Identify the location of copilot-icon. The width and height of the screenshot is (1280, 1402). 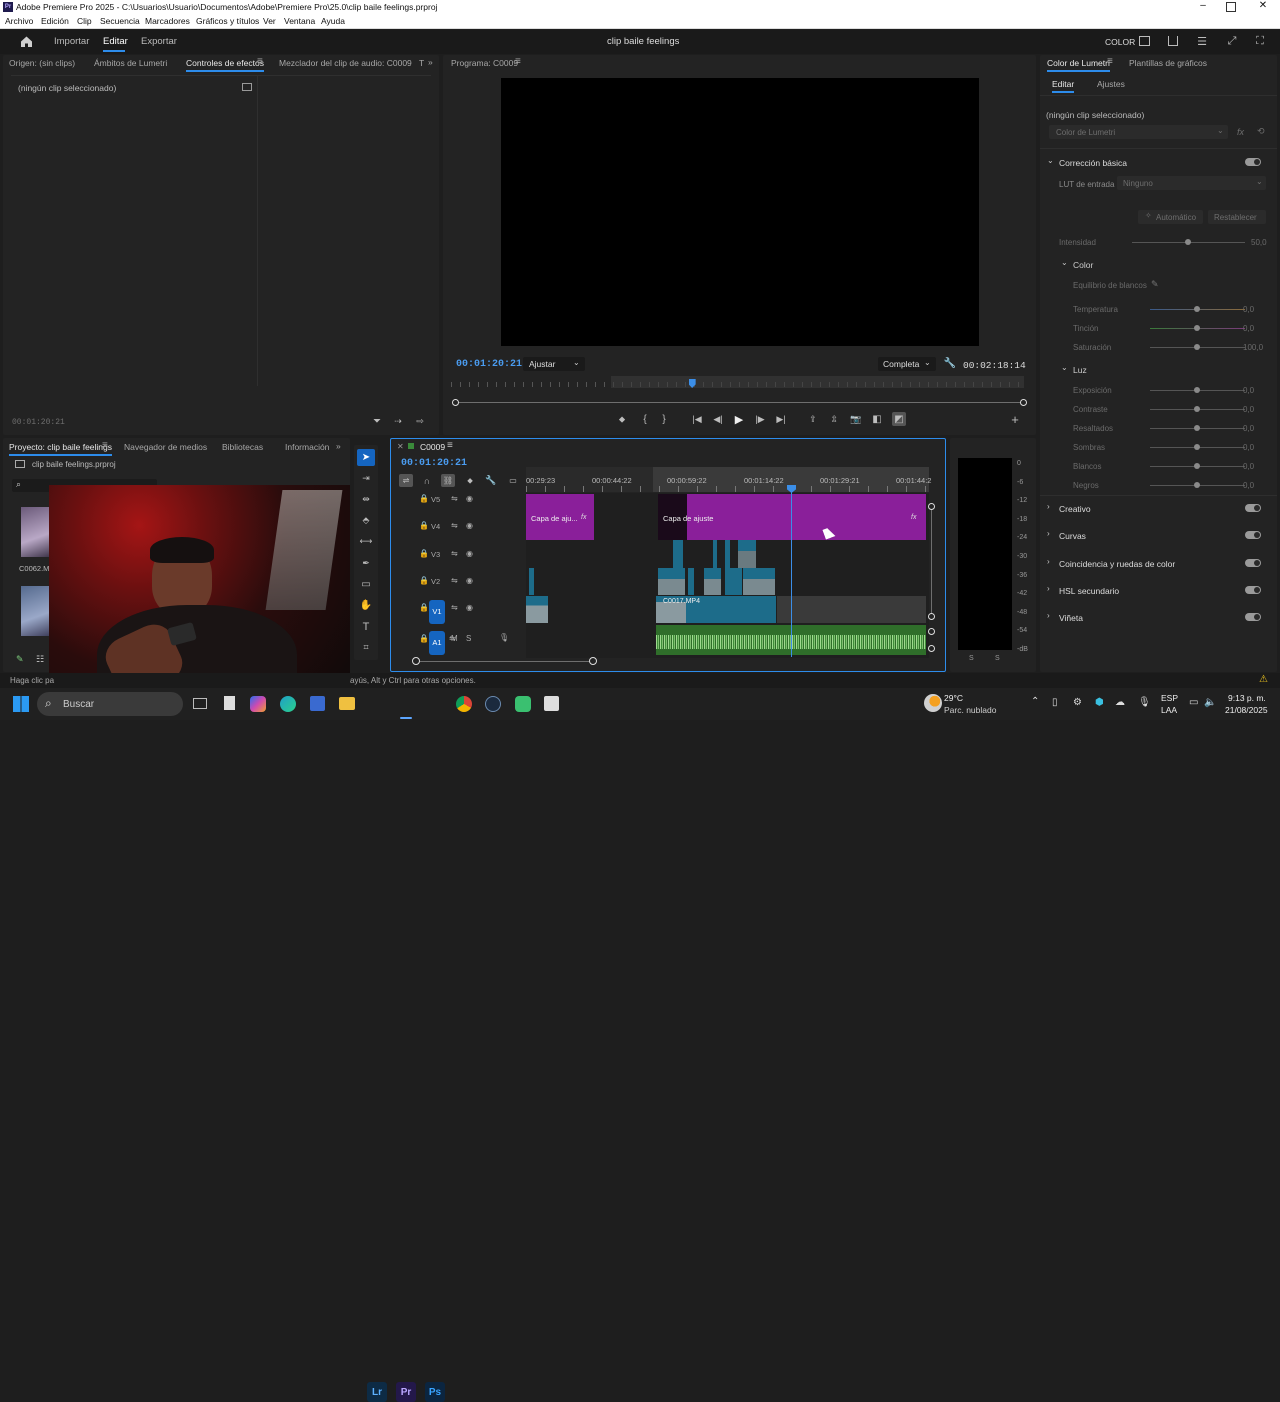
(258, 704).